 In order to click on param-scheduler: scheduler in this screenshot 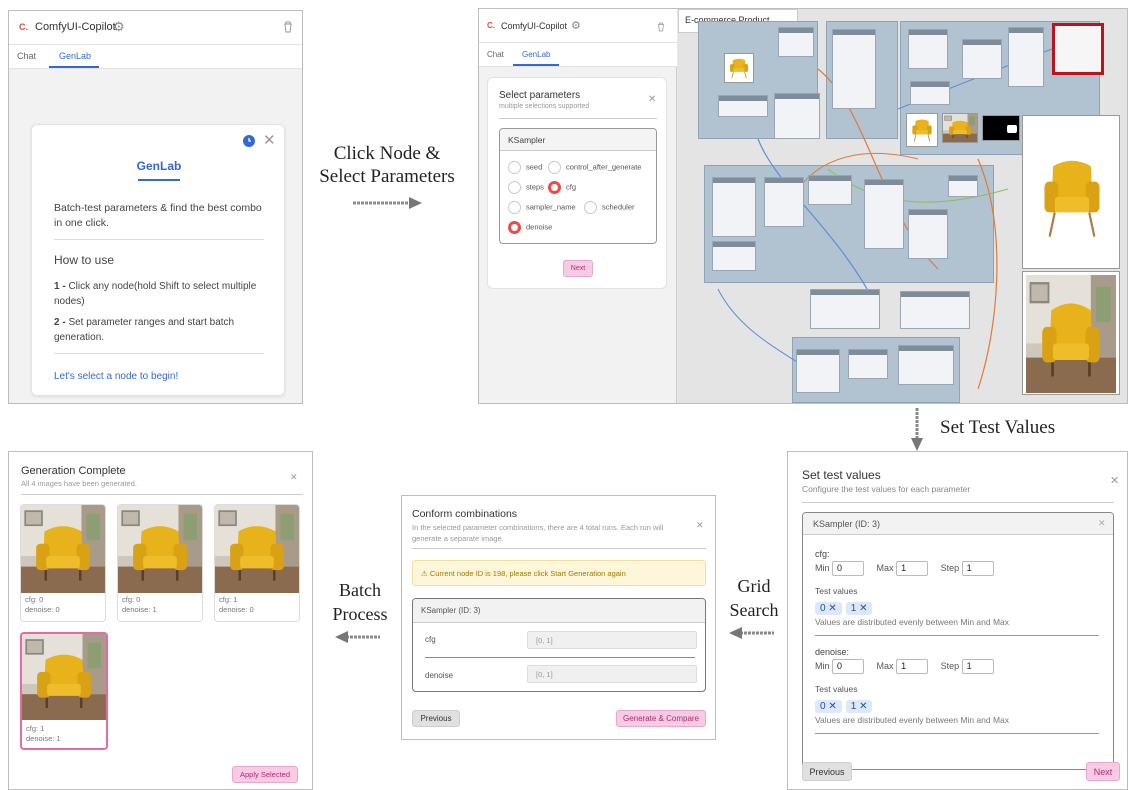, I will do `click(609, 207)`.